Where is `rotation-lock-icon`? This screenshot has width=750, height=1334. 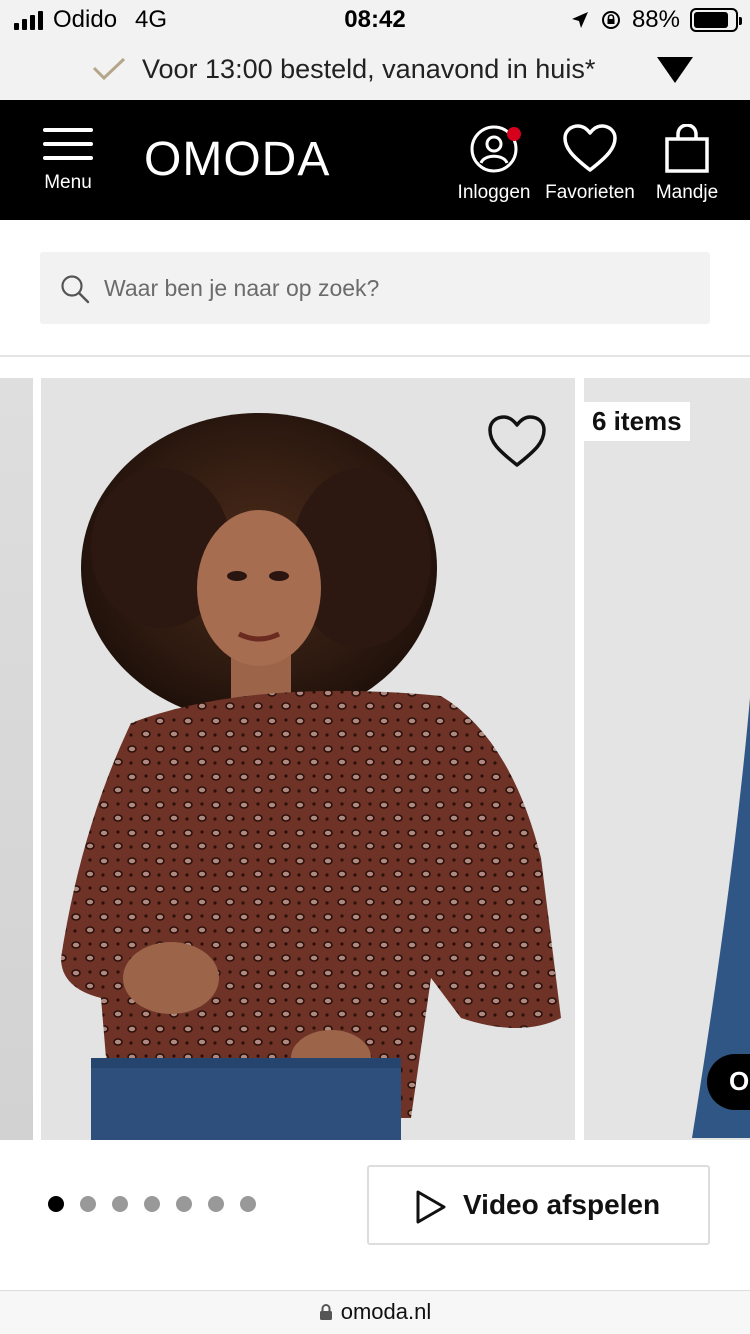 rotation-lock-icon is located at coordinates (610, 20).